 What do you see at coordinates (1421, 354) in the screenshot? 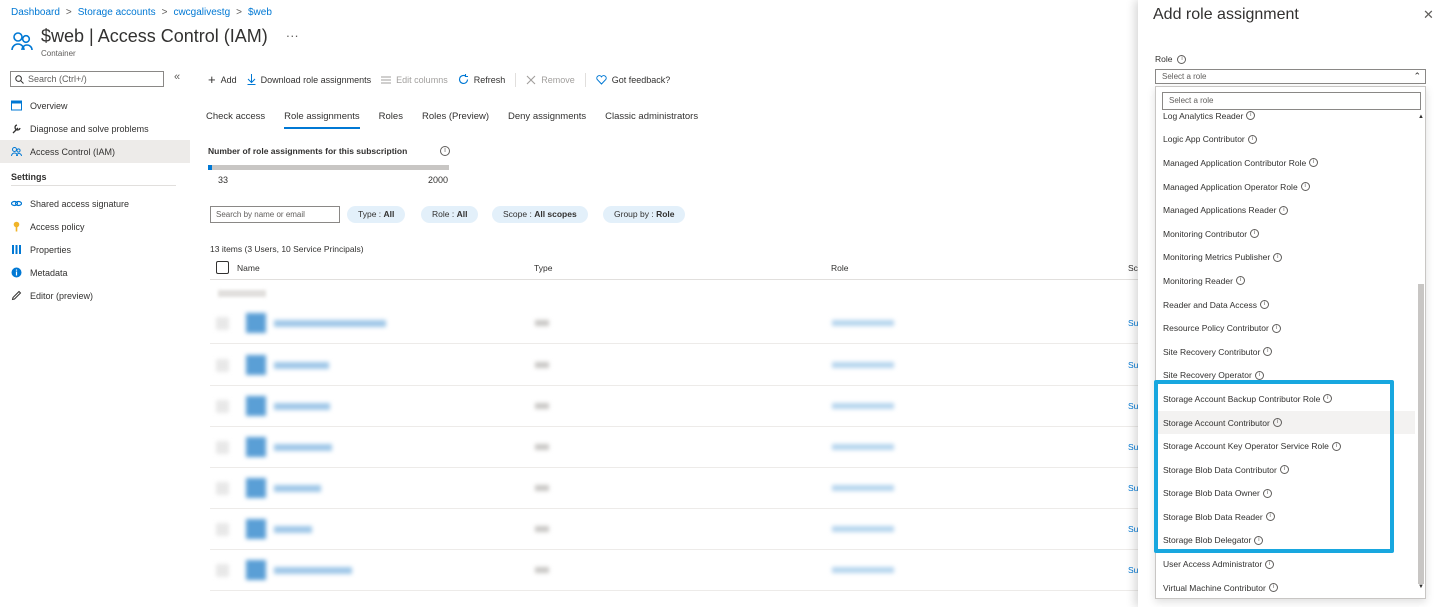
I see `scrollbar: ▲ ▼` at bounding box center [1421, 354].